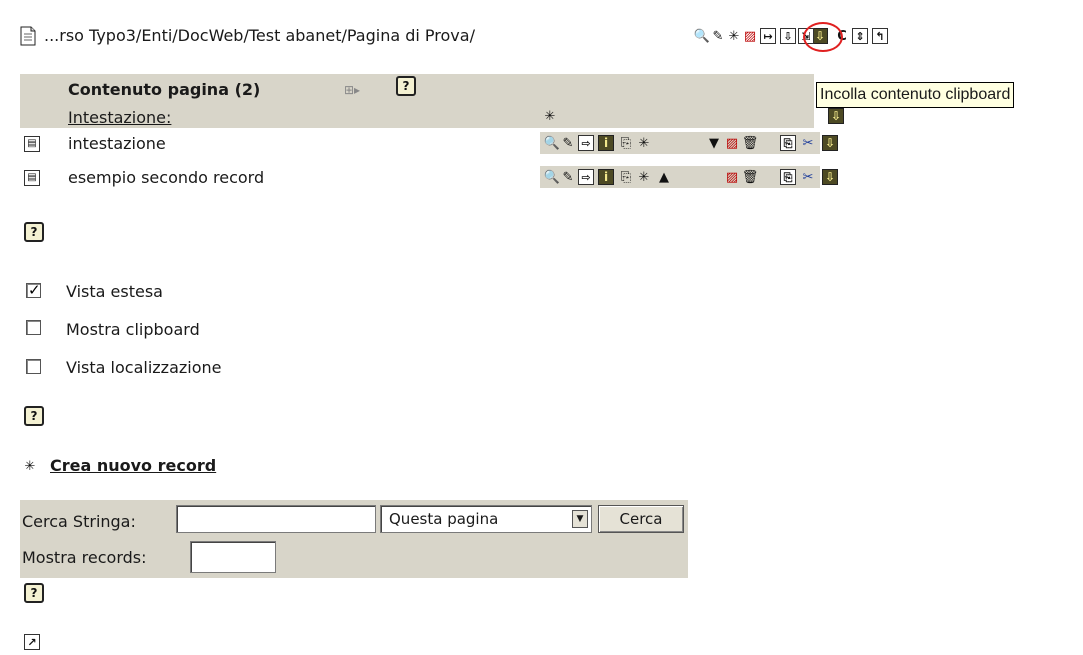  What do you see at coordinates (117, 143) in the screenshot?
I see `row-label: intestazione` at bounding box center [117, 143].